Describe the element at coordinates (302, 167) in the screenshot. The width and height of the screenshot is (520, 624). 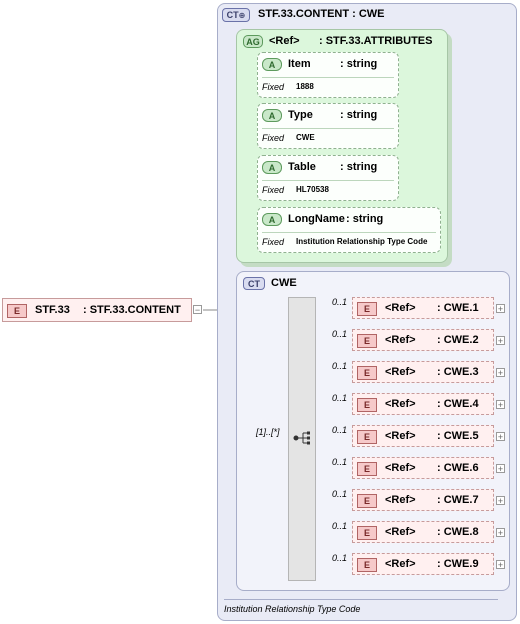
I see `attribute-name: Table` at that location.